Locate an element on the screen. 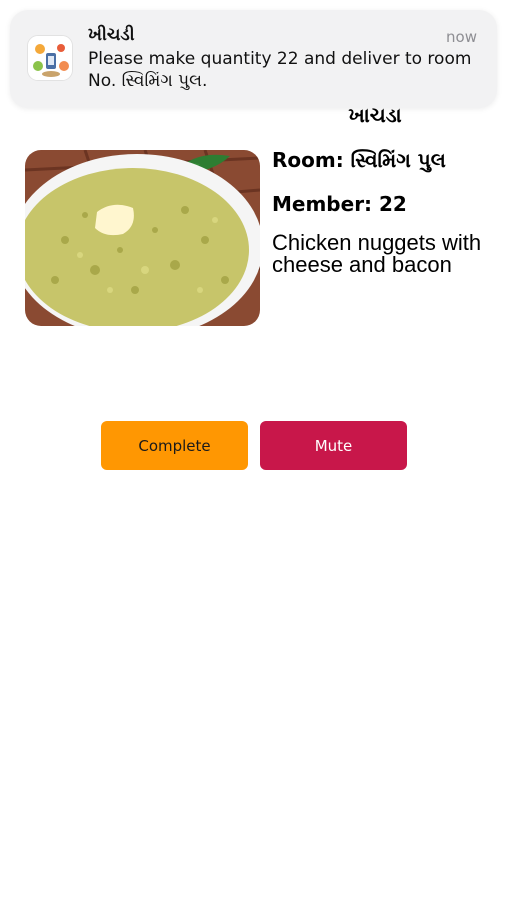 This screenshot has width=507, height=900. food-image is located at coordinates (142, 238).